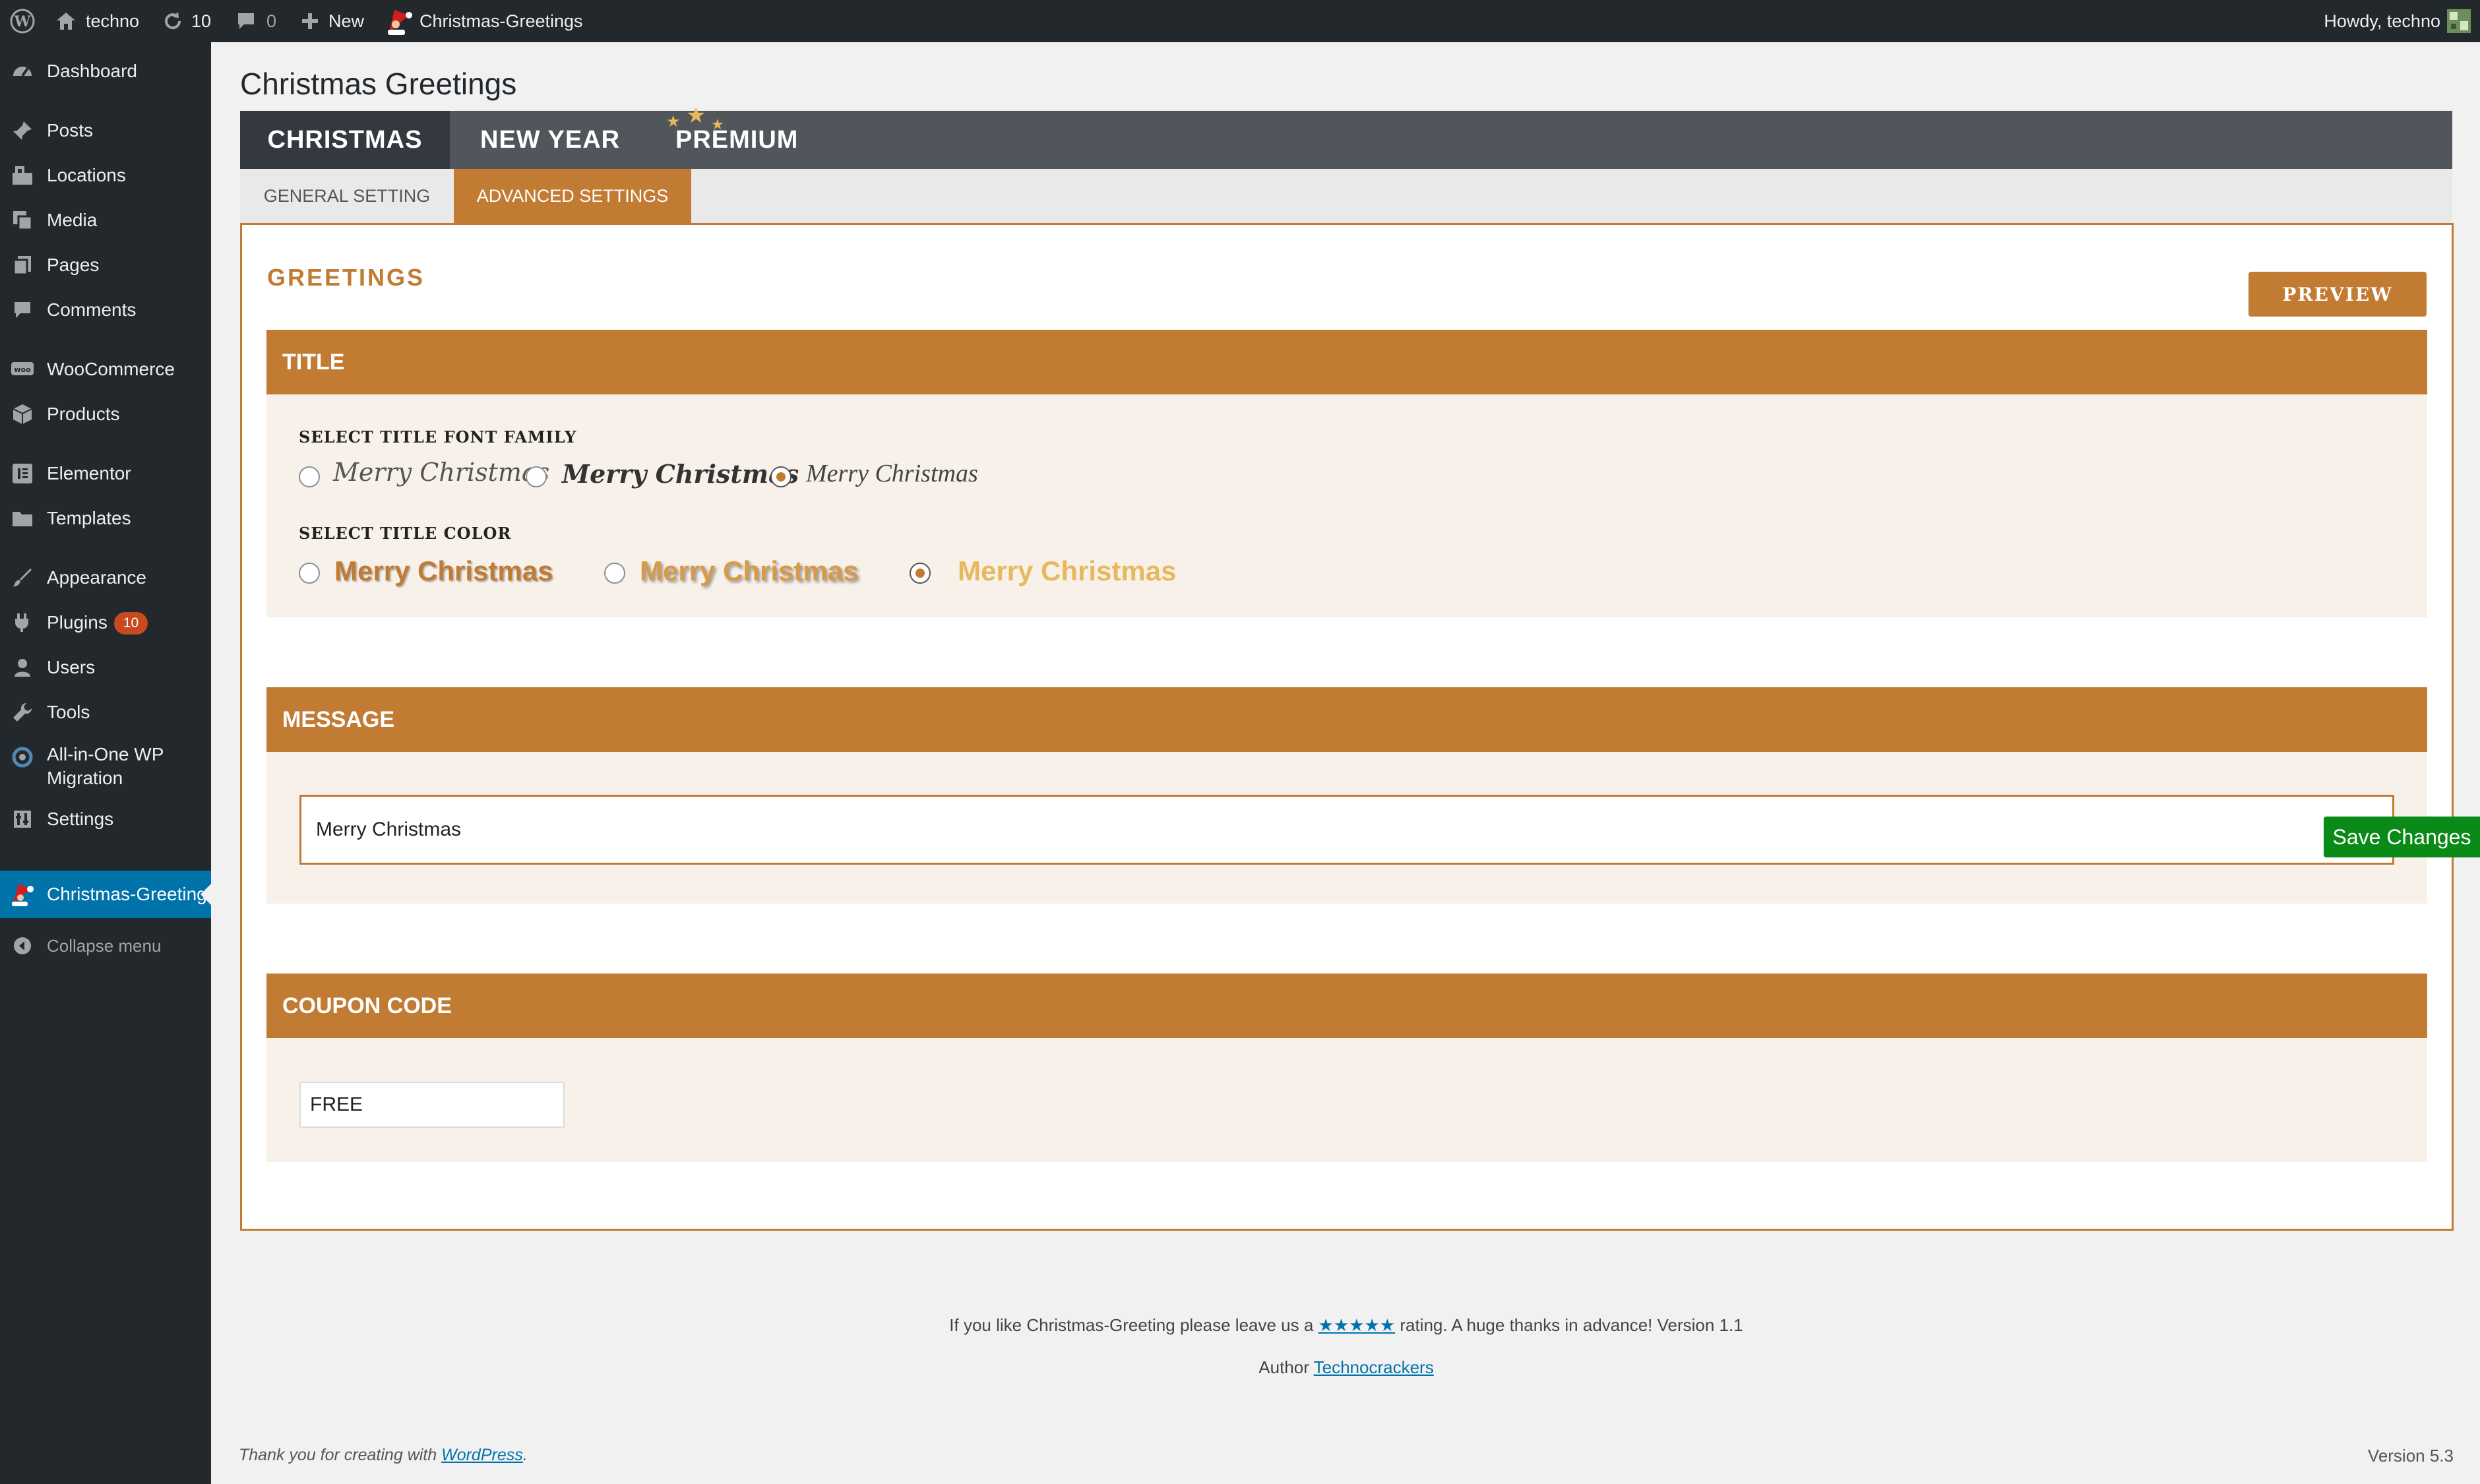 Image resolution: width=2480 pixels, height=1484 pixels. I want to click on wordpress-logo-icon: W, so click(22, 21).